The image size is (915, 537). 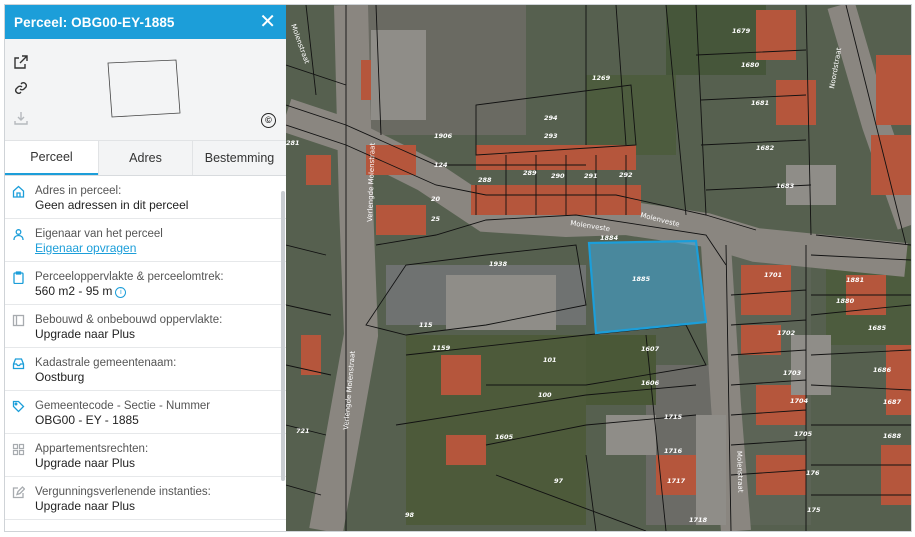 I want to click on layout-icon, so click(x=19, y=321).